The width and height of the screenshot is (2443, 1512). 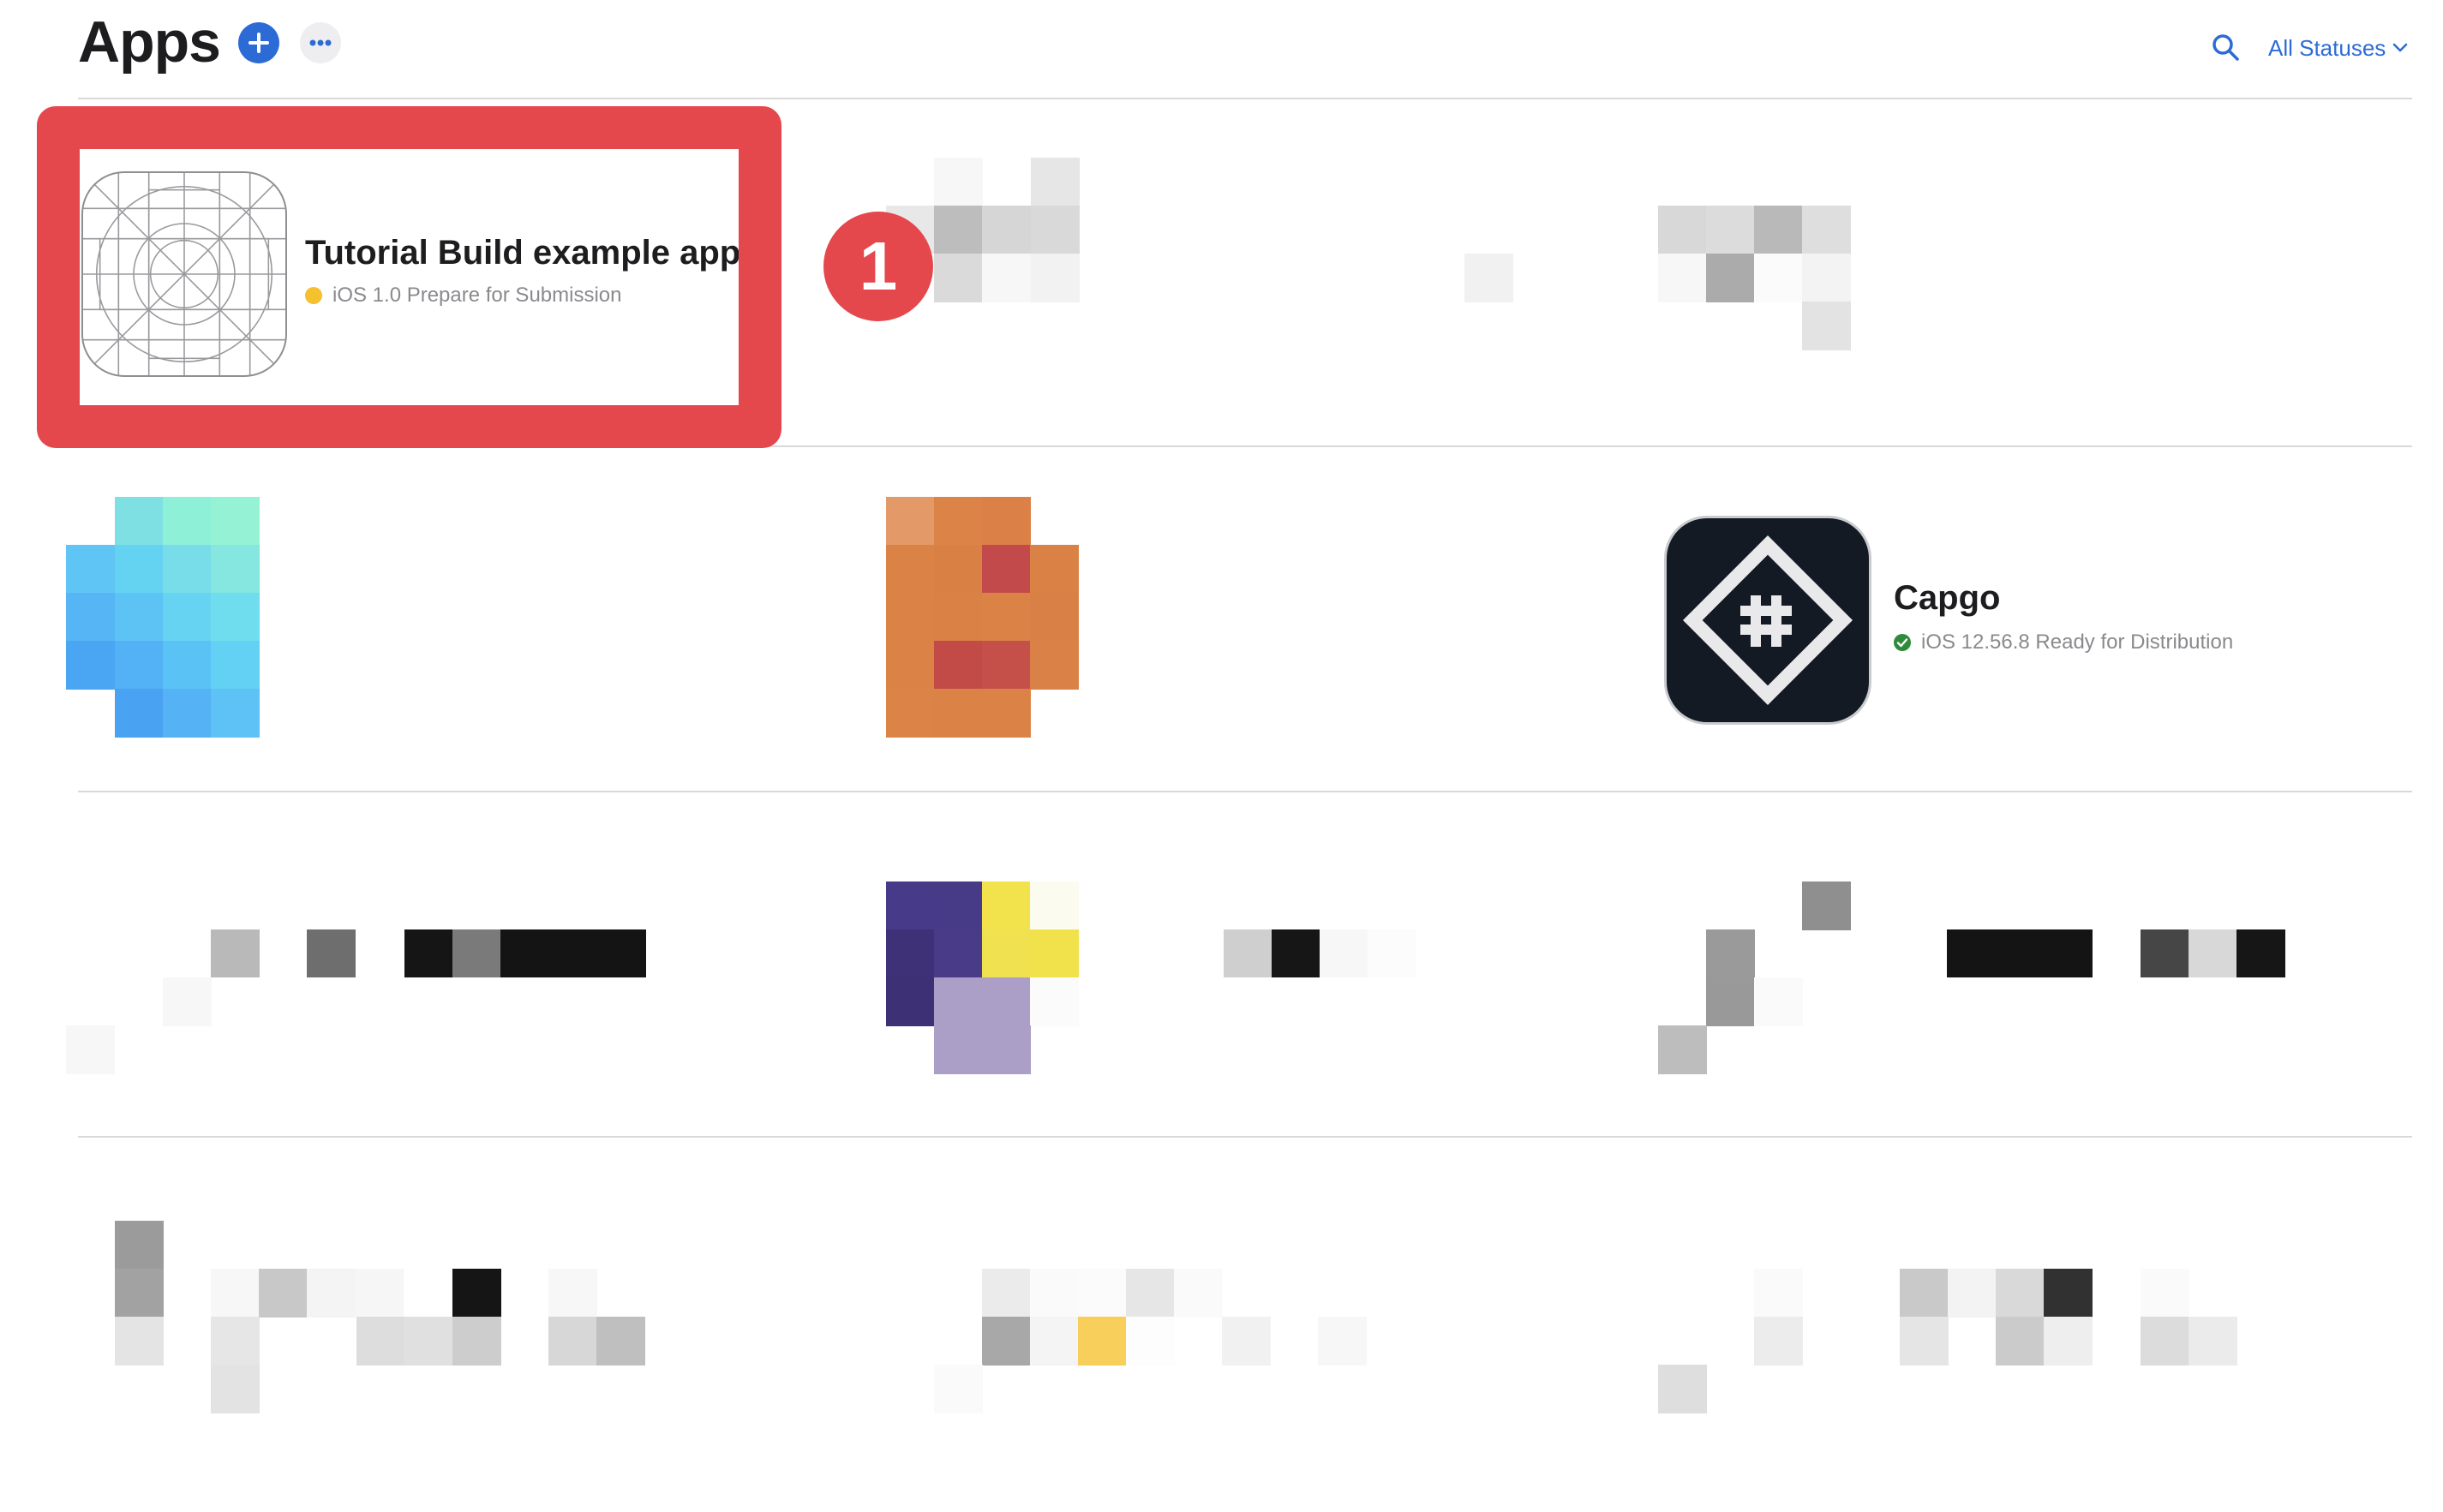 I want to click on magnifier-icon, so click(x=2225, y=48).